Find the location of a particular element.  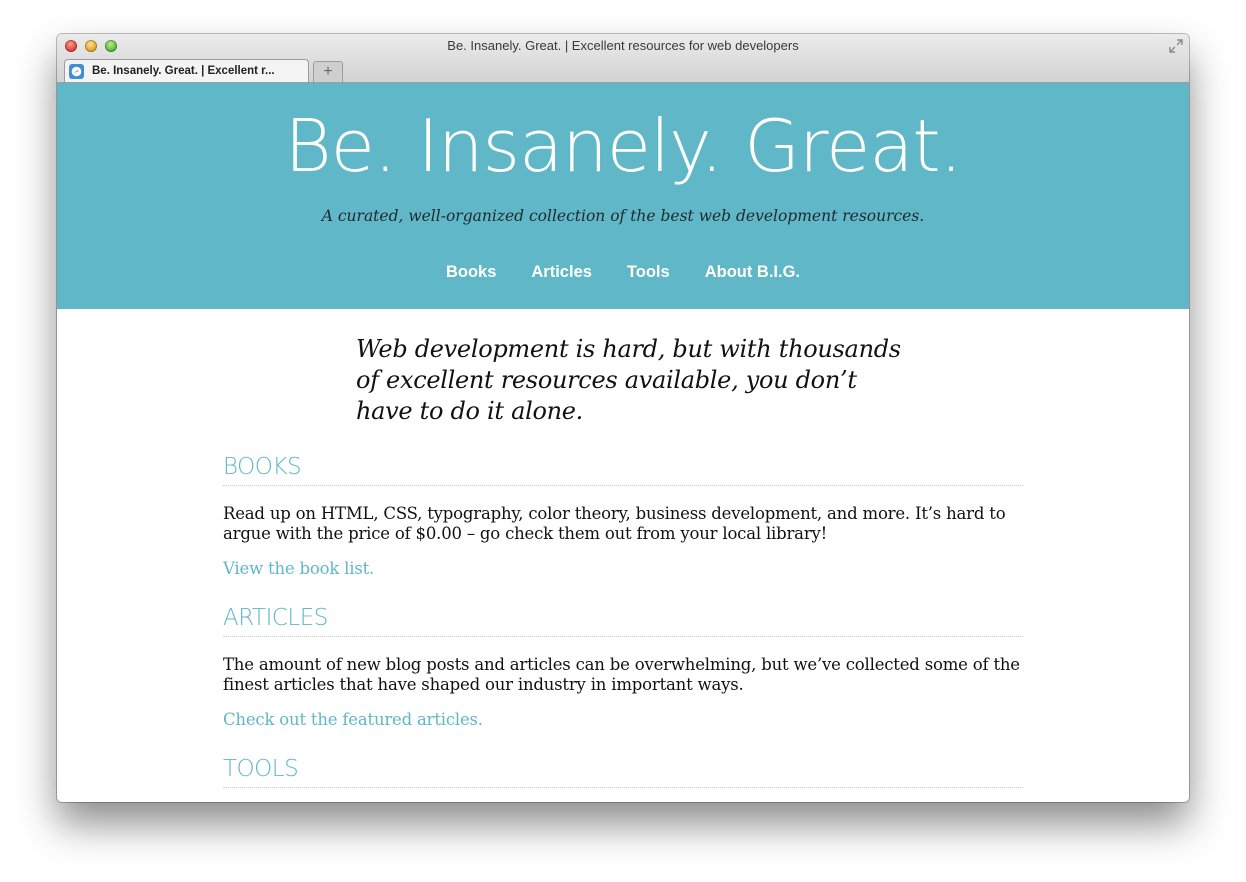

tools-heading: TOOLS is located at coordinates (623, 771).